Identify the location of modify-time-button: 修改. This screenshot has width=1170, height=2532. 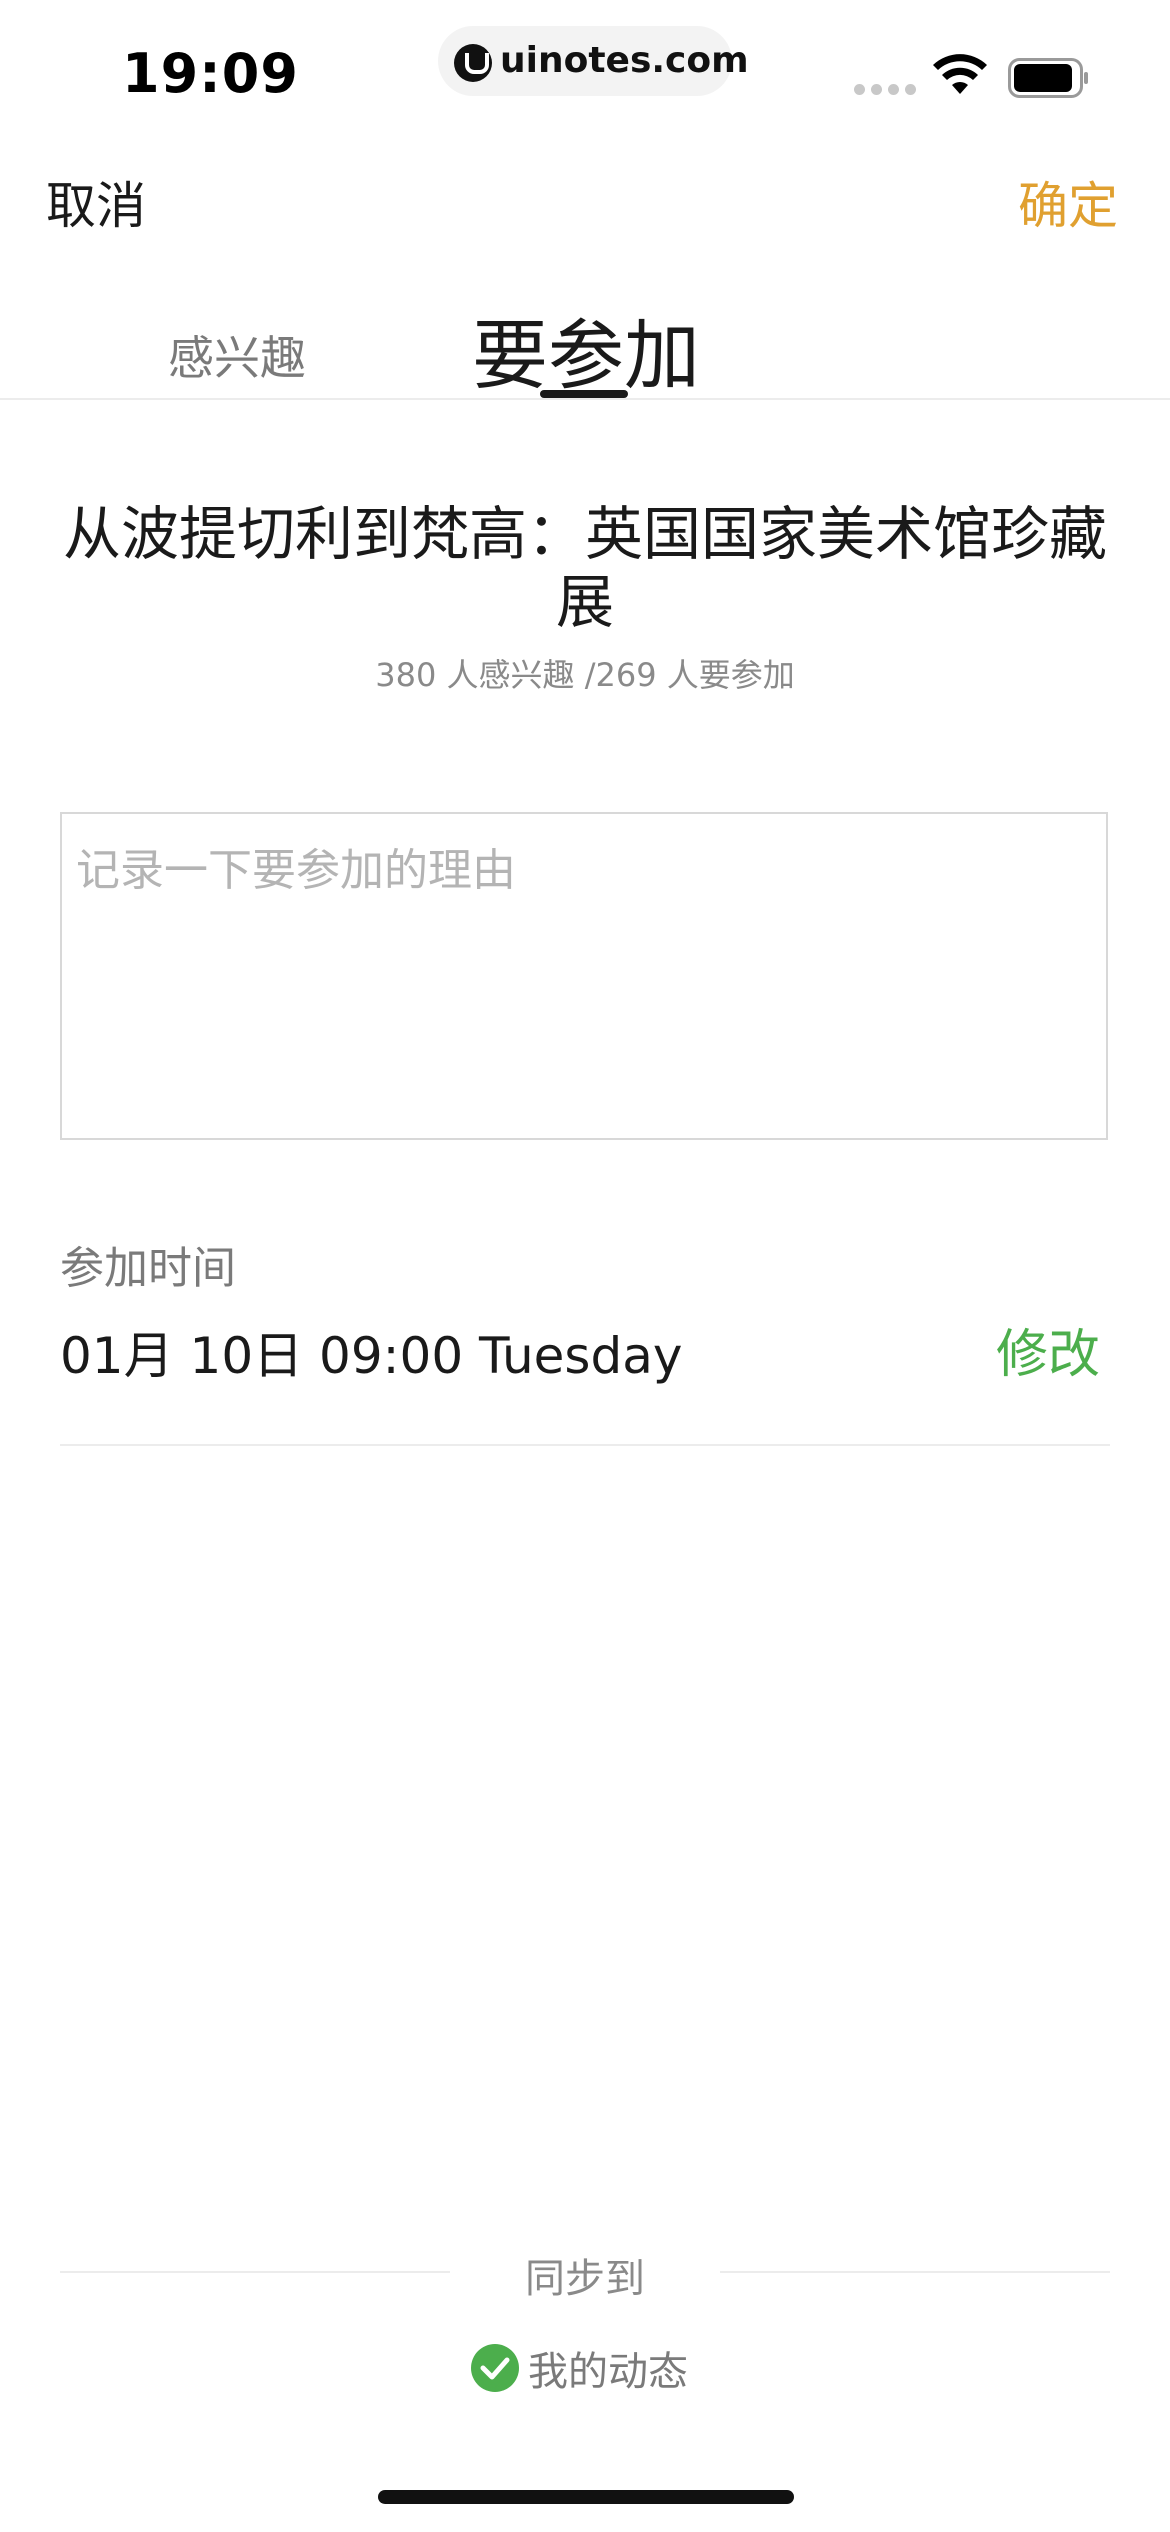
(1048, 1349).